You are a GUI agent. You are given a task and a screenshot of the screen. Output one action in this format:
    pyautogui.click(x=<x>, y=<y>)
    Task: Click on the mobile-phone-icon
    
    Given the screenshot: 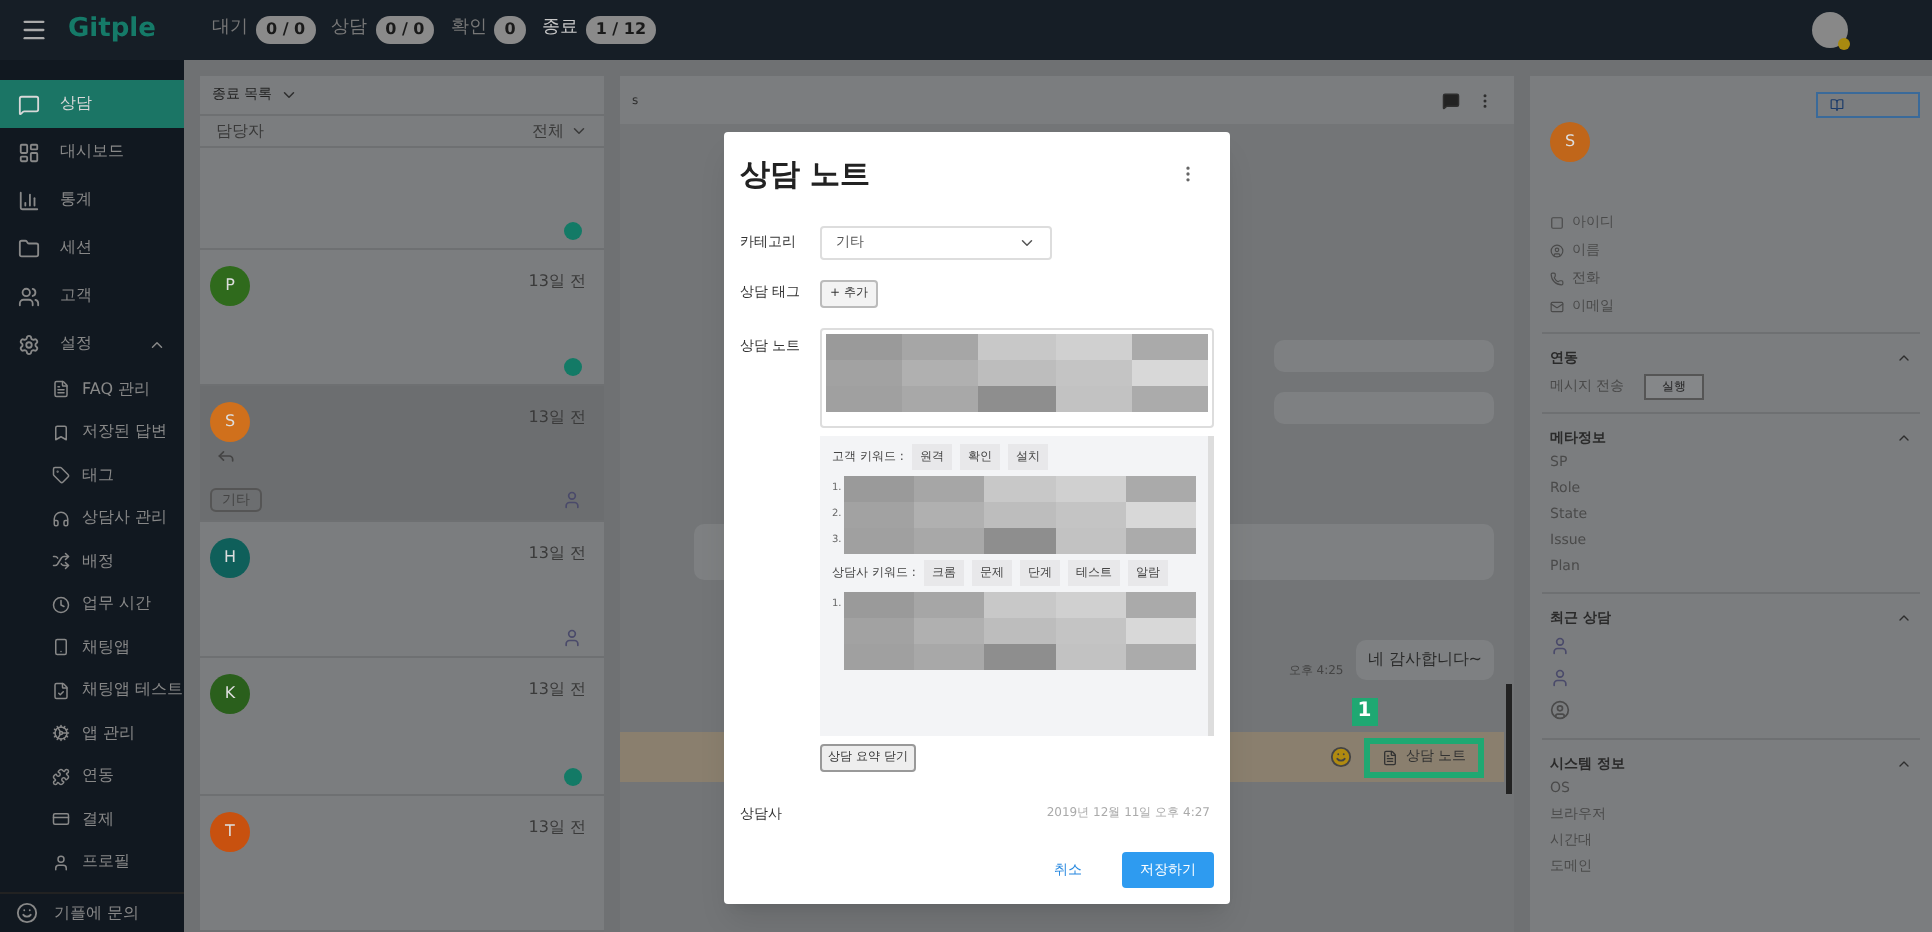 What is the action you would take?
    pyautogui.click(x=61, y=647)
    